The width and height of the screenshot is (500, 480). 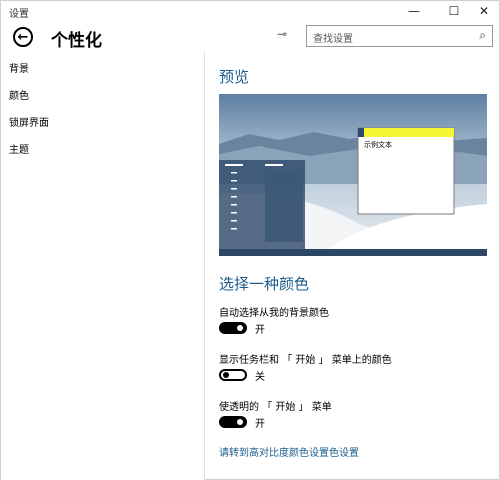 What do you see at coordinates (260, 424) in the screenshot?
I see `transparent-start-state: 开` at bounding box center [260, 424].